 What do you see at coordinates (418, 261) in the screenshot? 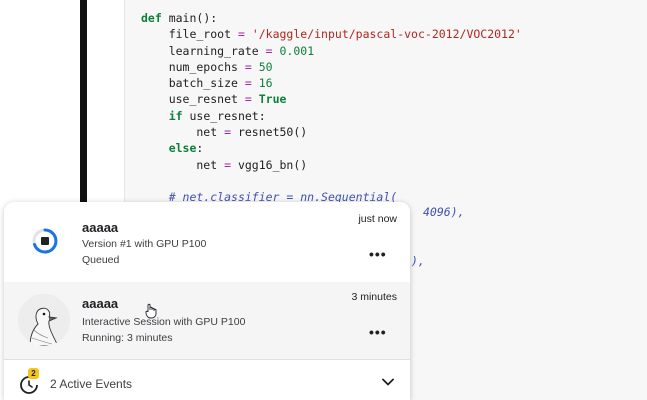
I see `code-fragment-2: ),` at bounding box center [418, 261].